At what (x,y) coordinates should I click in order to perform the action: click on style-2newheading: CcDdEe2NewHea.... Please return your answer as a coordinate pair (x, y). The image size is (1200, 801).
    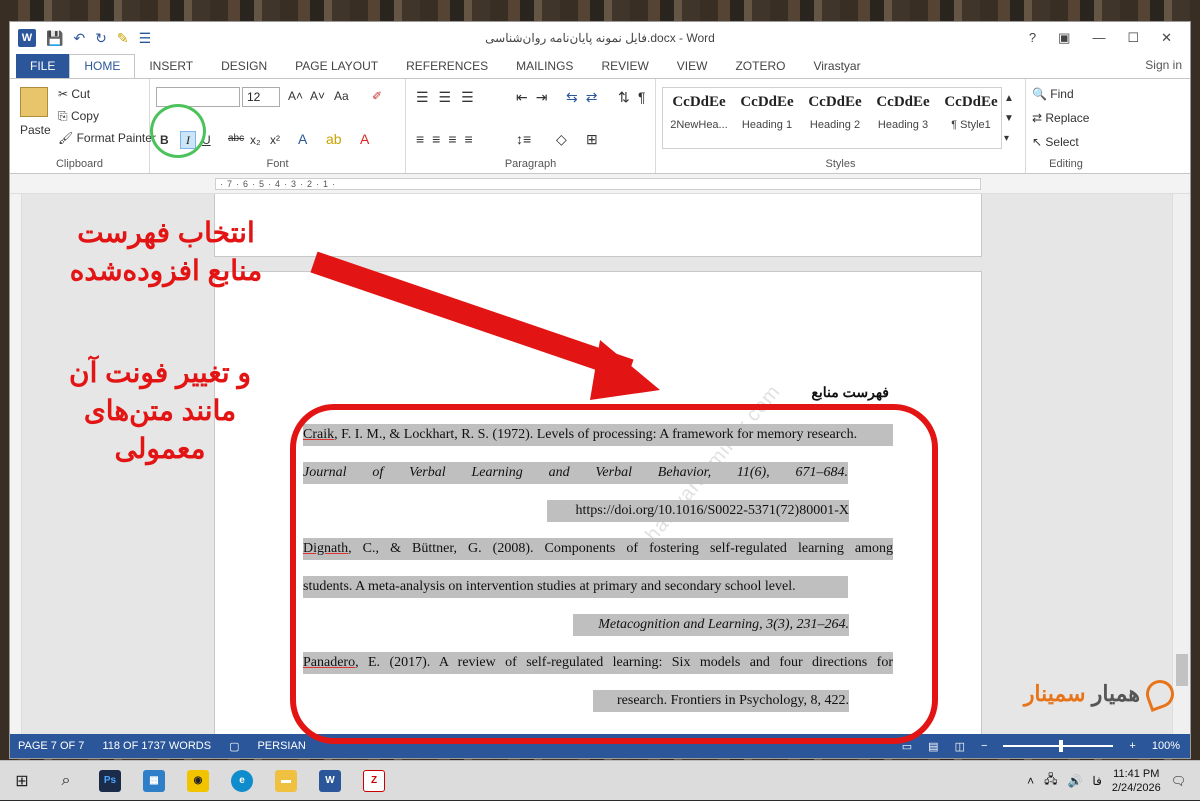
    Looking at the image, I should click on (699, 112).